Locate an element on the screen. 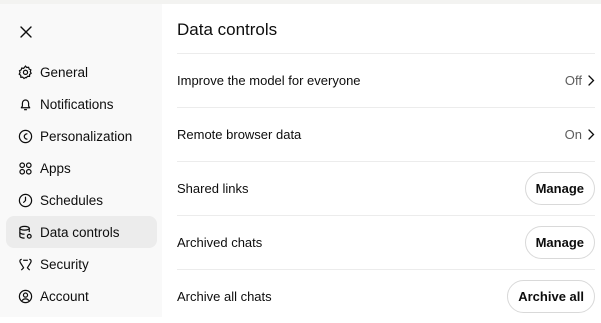  archived-chats-row: Archived chats Manage is located at coordinates (386, 242).